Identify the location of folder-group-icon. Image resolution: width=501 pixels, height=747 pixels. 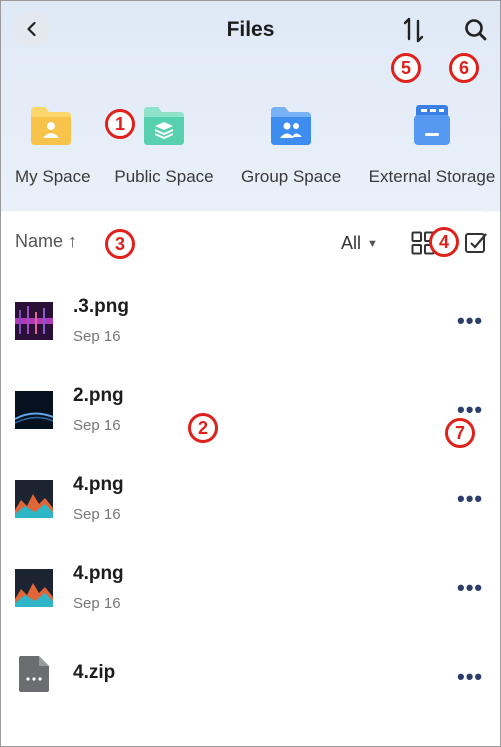
(291, 126).